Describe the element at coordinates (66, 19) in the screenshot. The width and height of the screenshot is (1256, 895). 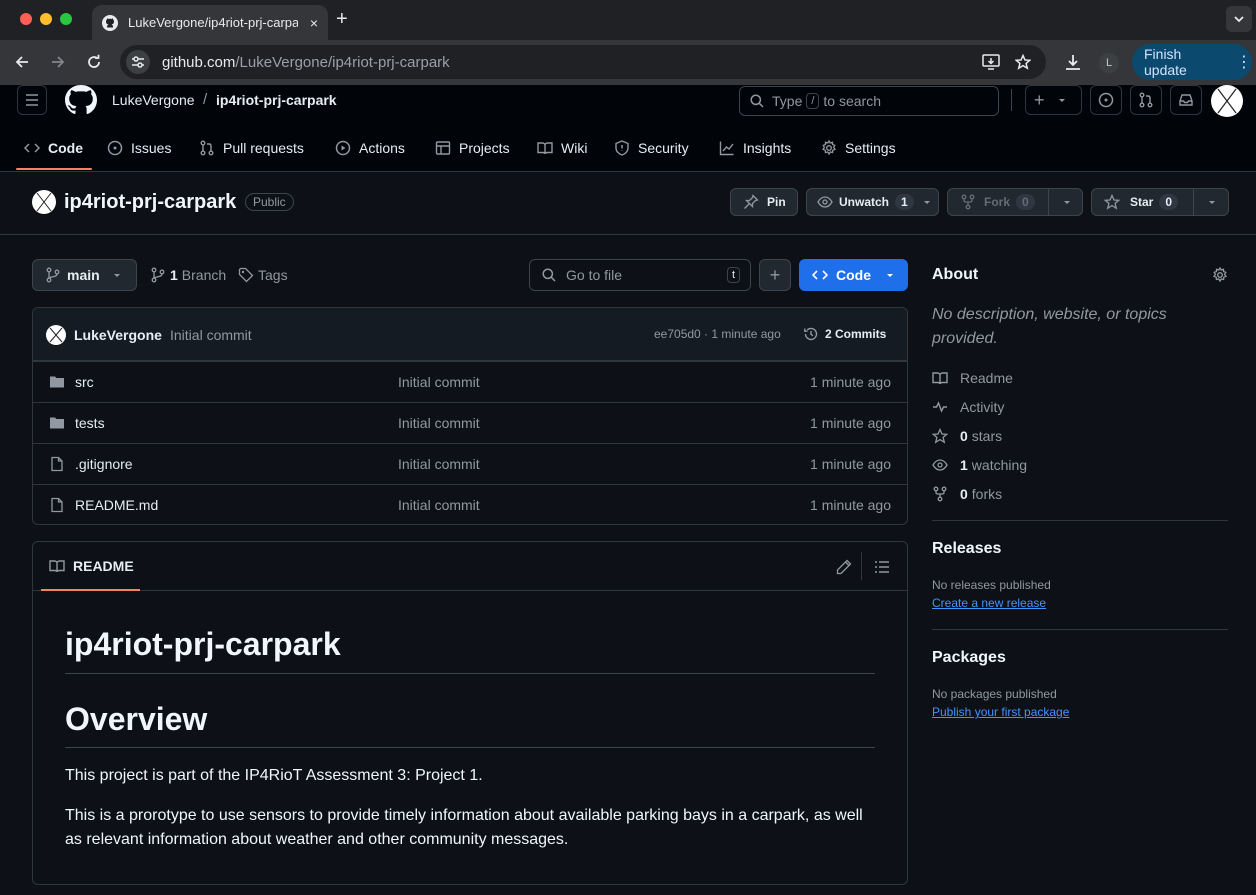
I see `window-maximize-button` at that location.